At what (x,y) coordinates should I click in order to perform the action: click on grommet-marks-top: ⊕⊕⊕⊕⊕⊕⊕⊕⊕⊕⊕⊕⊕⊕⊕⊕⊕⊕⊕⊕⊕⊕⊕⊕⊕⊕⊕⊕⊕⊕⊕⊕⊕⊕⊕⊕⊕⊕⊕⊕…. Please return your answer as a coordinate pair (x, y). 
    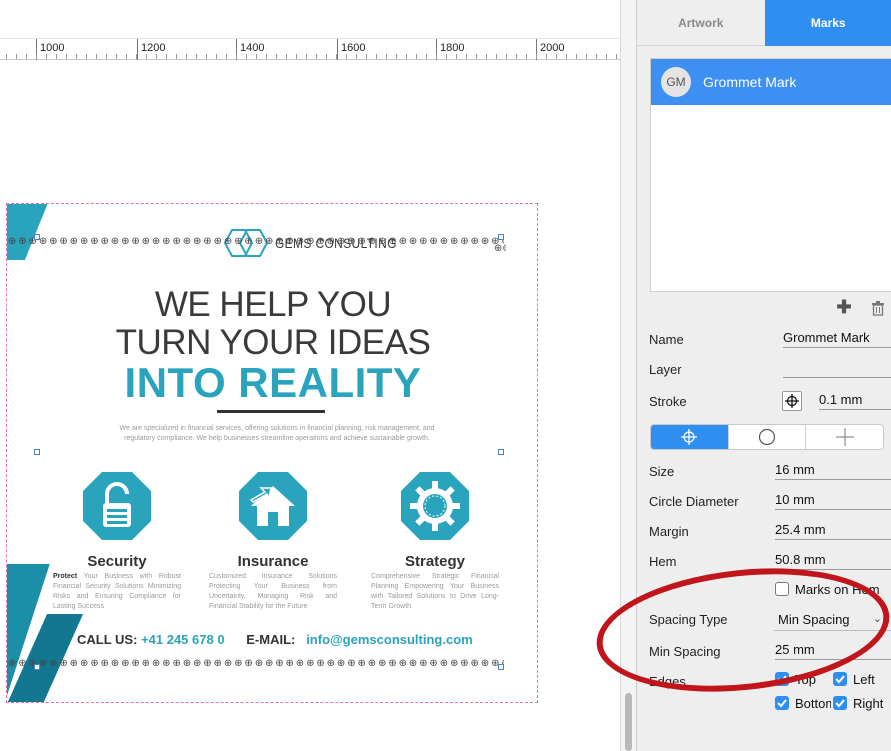
    Looking at the image, I should click on (256, 242).